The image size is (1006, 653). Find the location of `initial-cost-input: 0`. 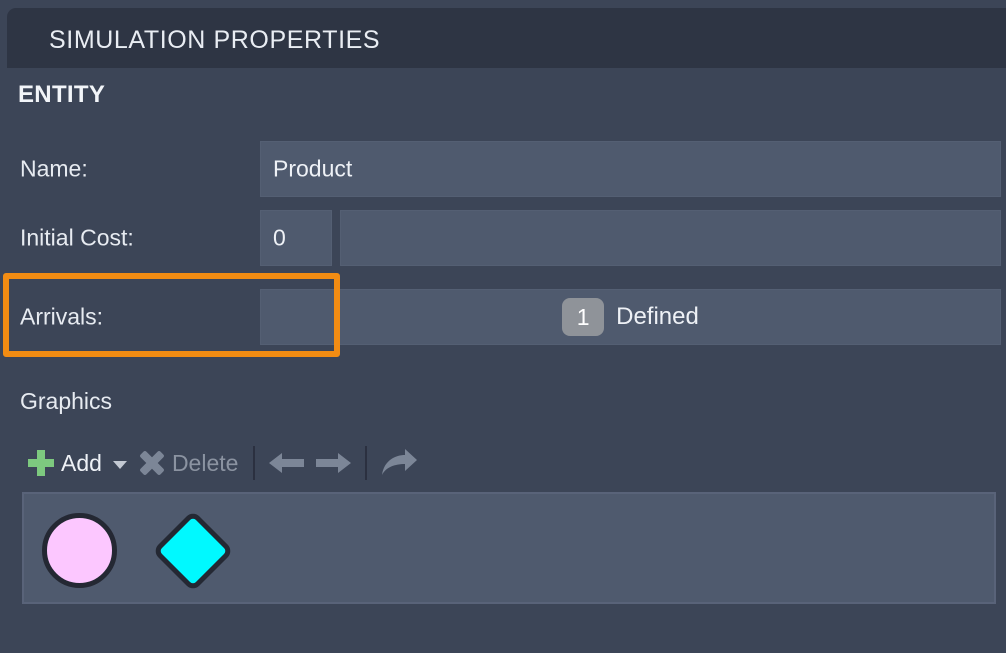

initial-cost-input: 0 is located at coordinates (296, 238).